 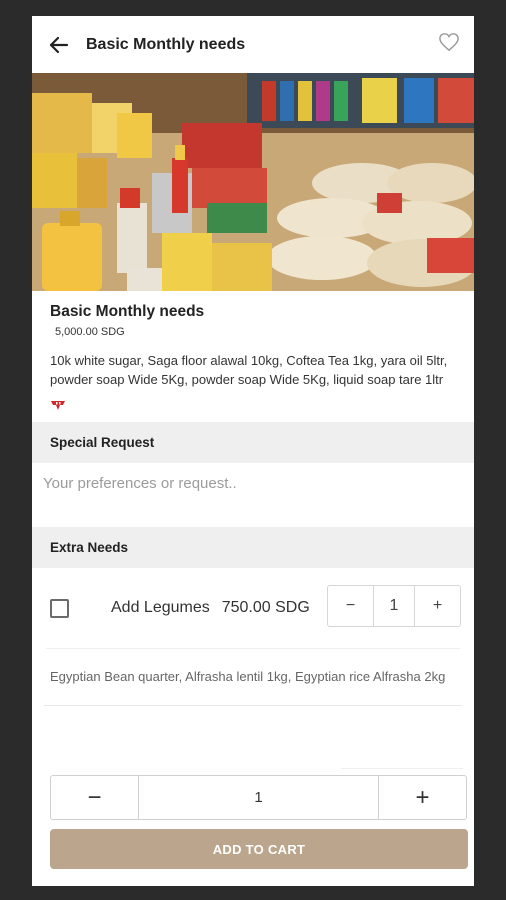 What do you see at coordinates (59, 608) in the screenshot?
I see `extra-item-checkbox` at bounding box center [59, 608].